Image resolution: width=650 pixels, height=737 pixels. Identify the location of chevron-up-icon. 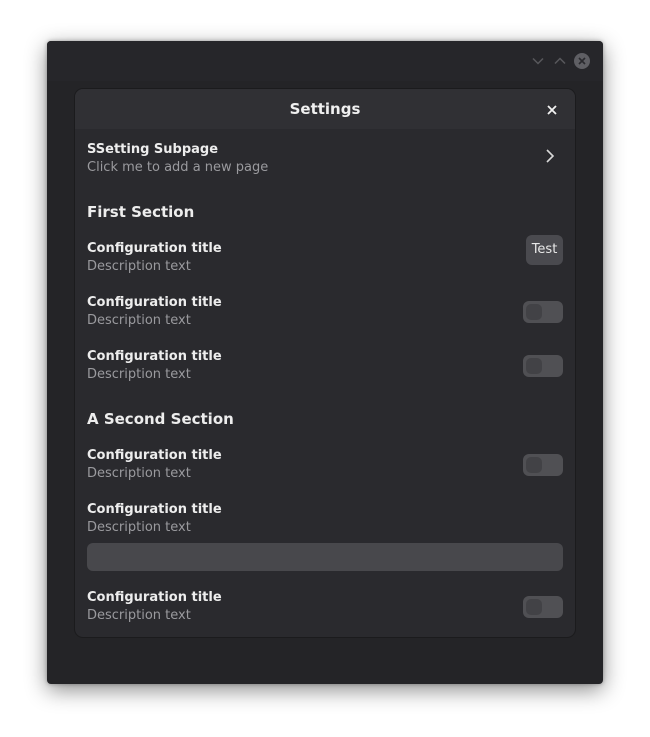
(560, 61).